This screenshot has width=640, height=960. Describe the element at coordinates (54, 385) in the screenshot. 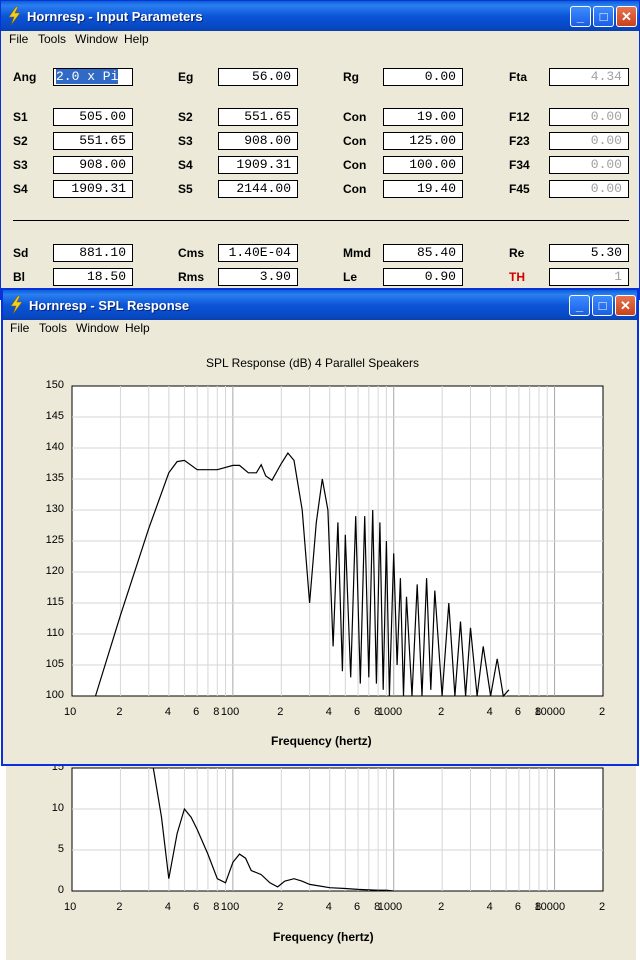

I see `y-tick-label: 150` at that location.